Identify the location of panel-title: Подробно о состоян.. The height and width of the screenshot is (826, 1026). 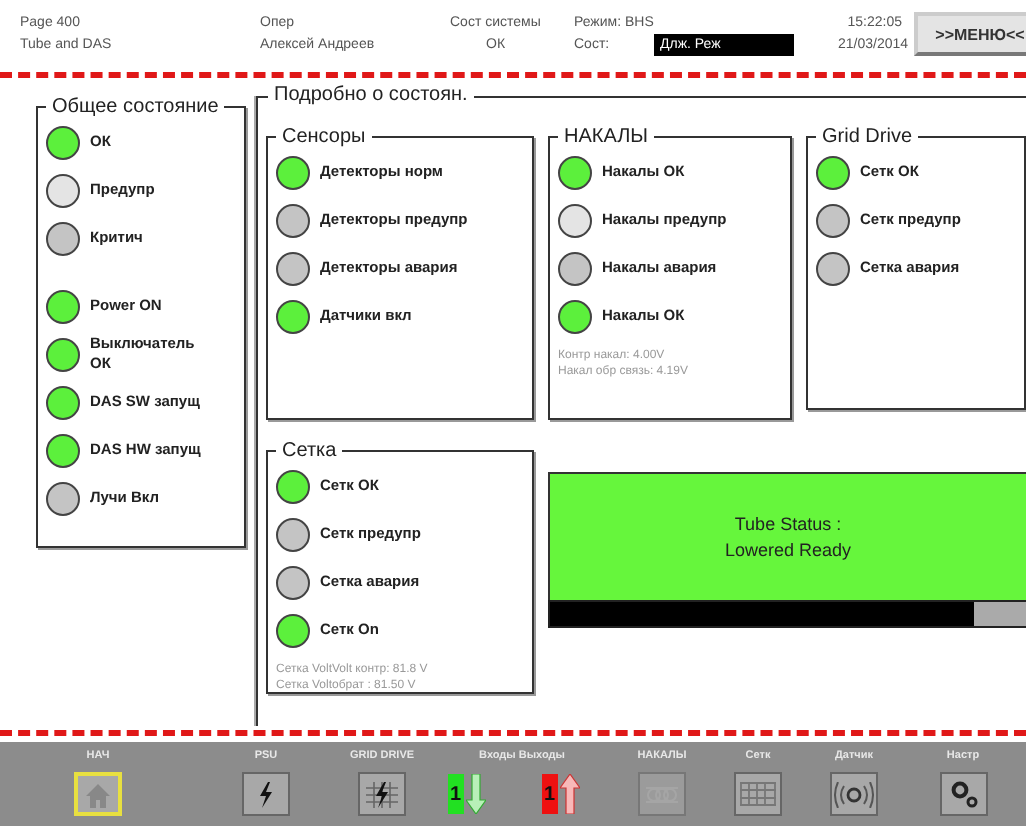
(371, 95).